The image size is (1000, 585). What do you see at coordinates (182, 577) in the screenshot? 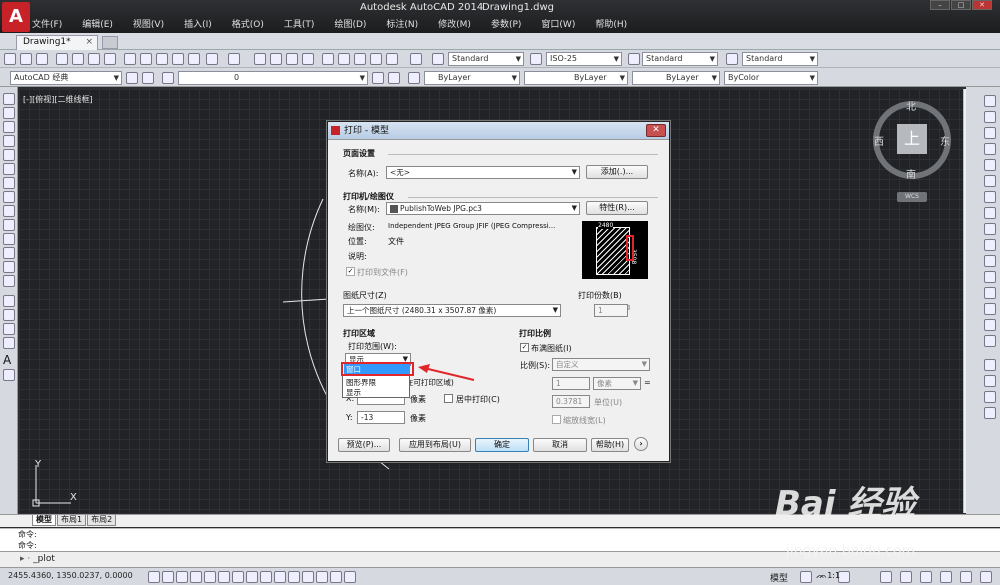
I see `grid-display-icon` at bounding box center [182, 577].